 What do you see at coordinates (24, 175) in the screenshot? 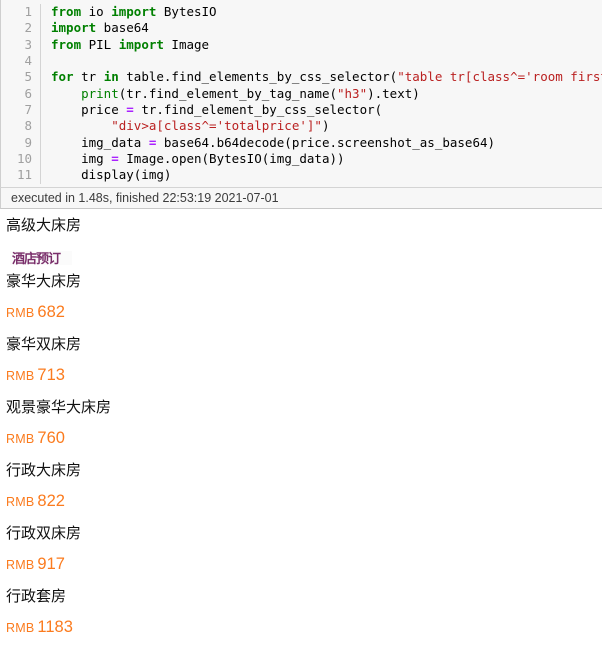
I see `line-number: 11` at bounding box center [24, 175].